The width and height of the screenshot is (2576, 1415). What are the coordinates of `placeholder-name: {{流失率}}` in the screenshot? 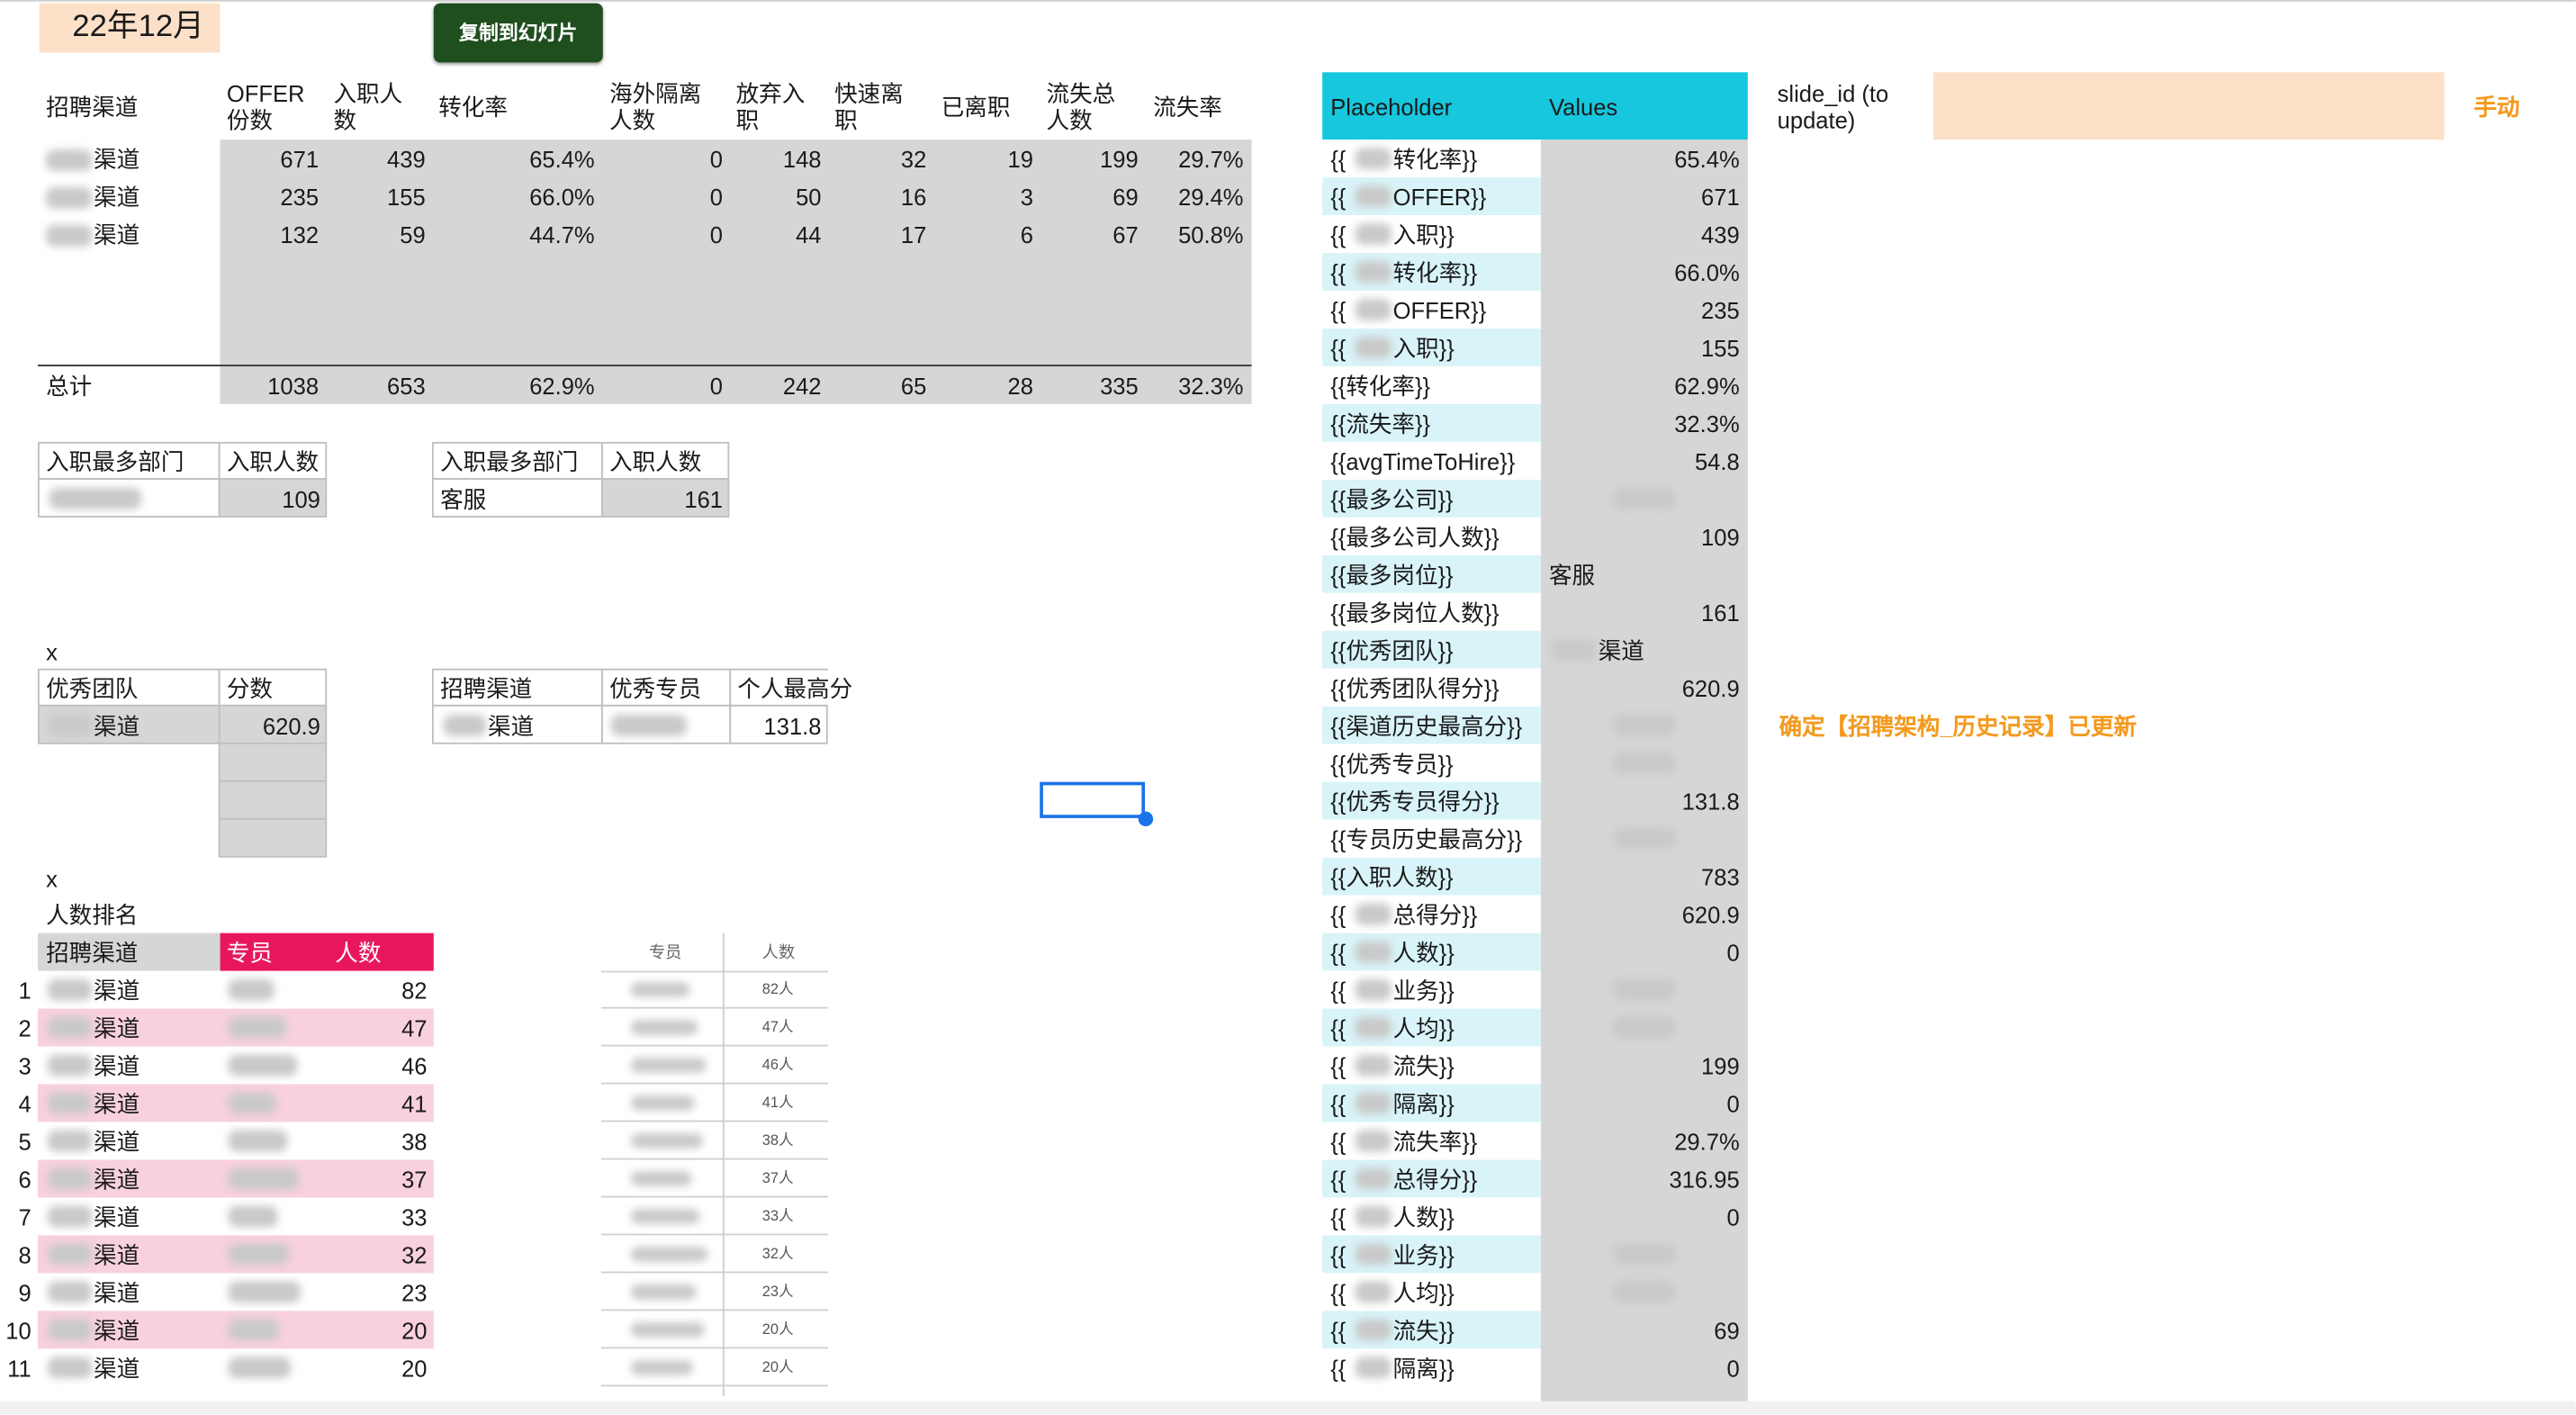 It's located at (1380, 423).